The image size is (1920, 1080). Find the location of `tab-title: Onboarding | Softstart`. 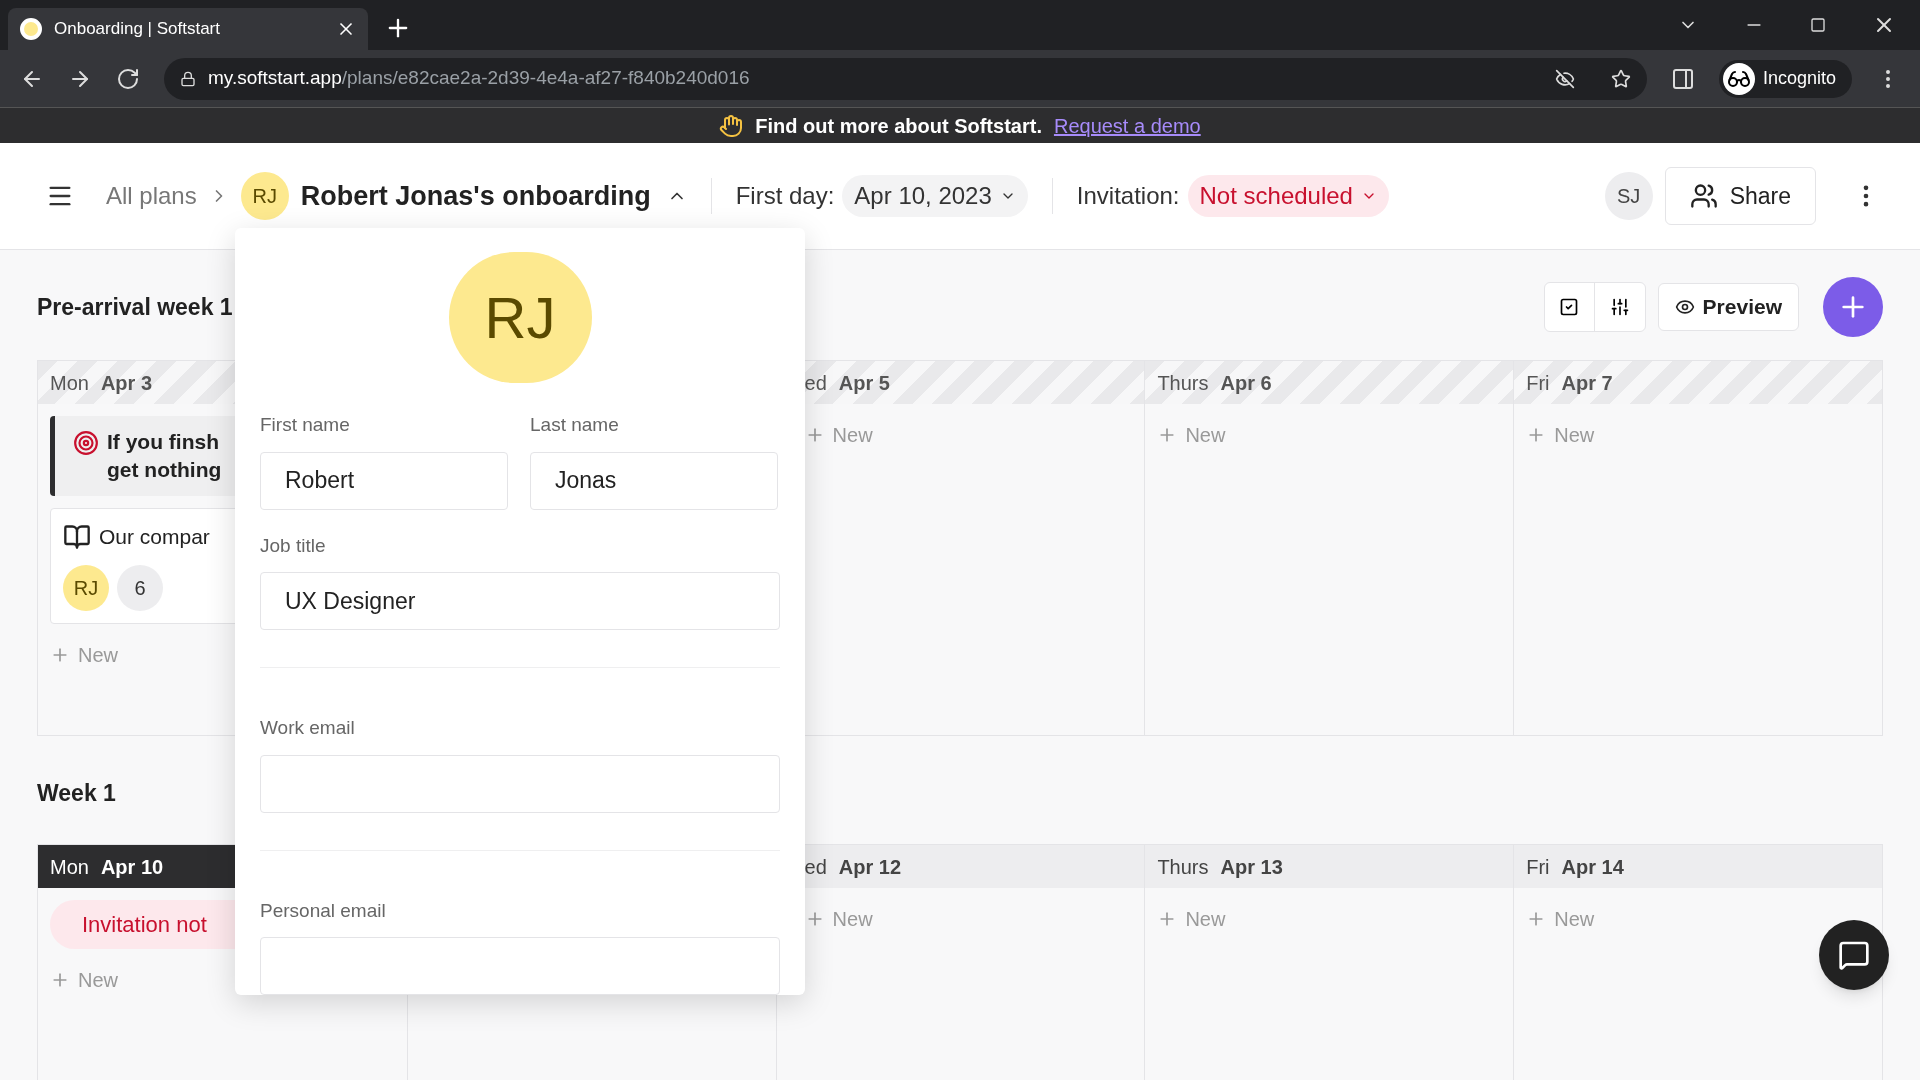

tab-title: Onboarding | Softstart is located at coordinates (137, 29).